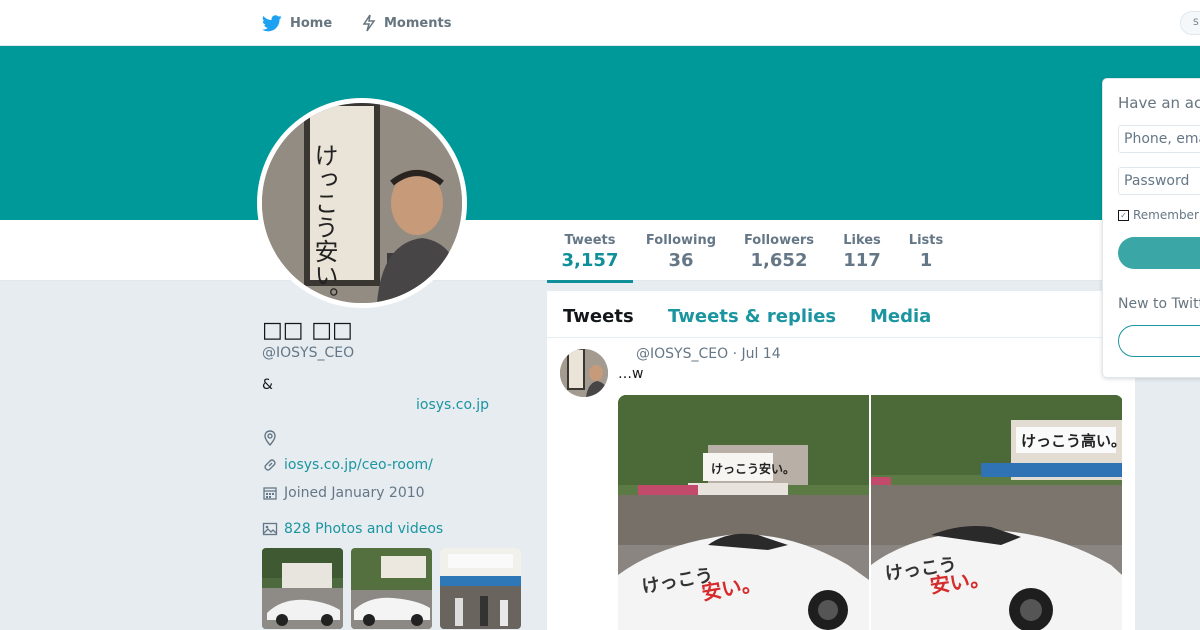 Image resolution: width=1200 pixels, height=630 pixels. Describe the element at coordinates (708, 354) in the screenshot. I see `tweet-header: @IOSYS_CEO · Jul 14` at that location.